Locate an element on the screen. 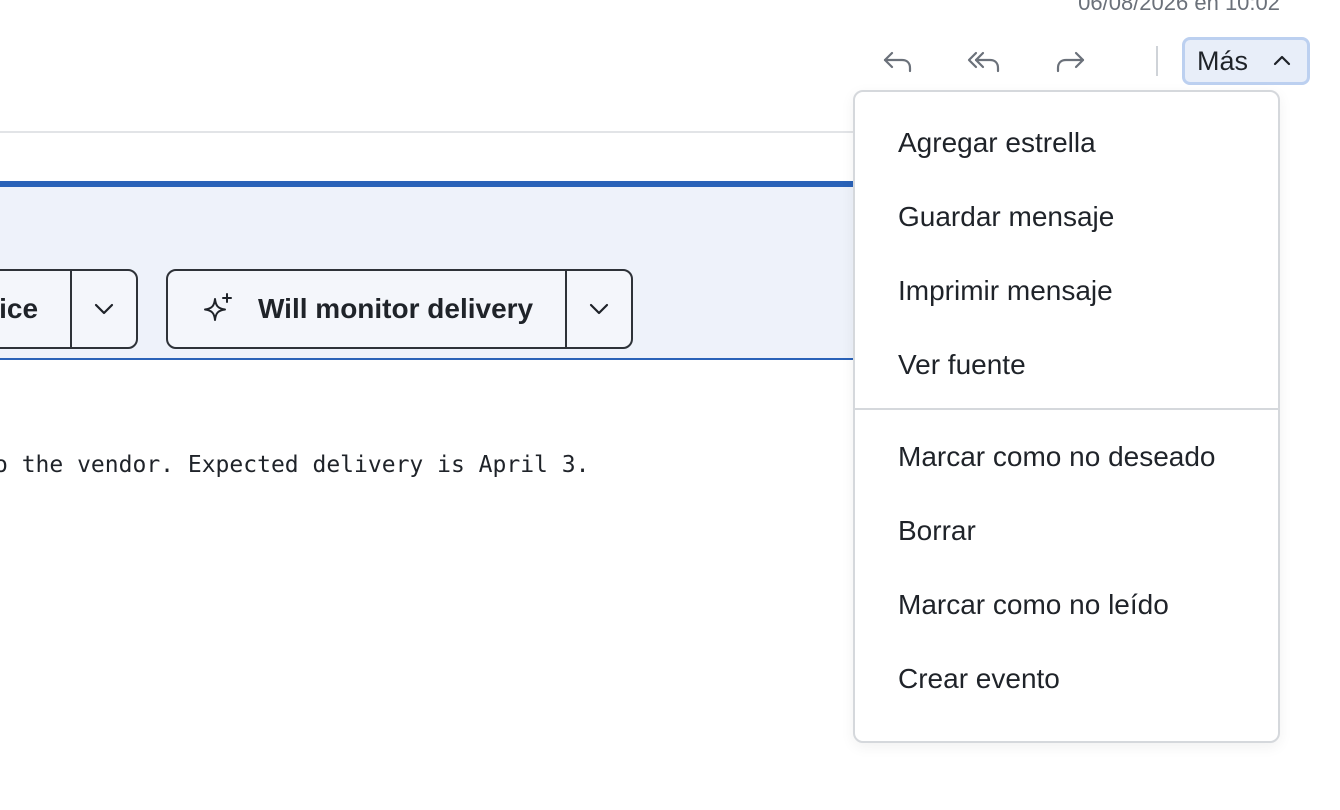 The height and width of the screenshot is (810, 1340). monitor-delivery-options-button is located at coordinates (599, 309).